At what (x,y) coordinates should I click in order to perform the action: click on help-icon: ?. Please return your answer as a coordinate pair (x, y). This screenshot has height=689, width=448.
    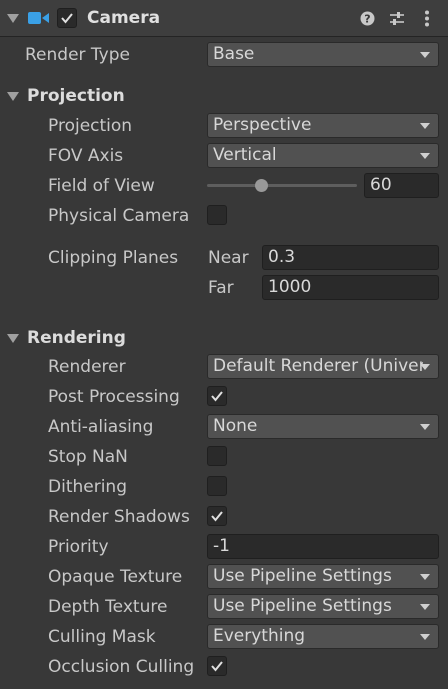
    Looking at the image, I should click on (367, 18).